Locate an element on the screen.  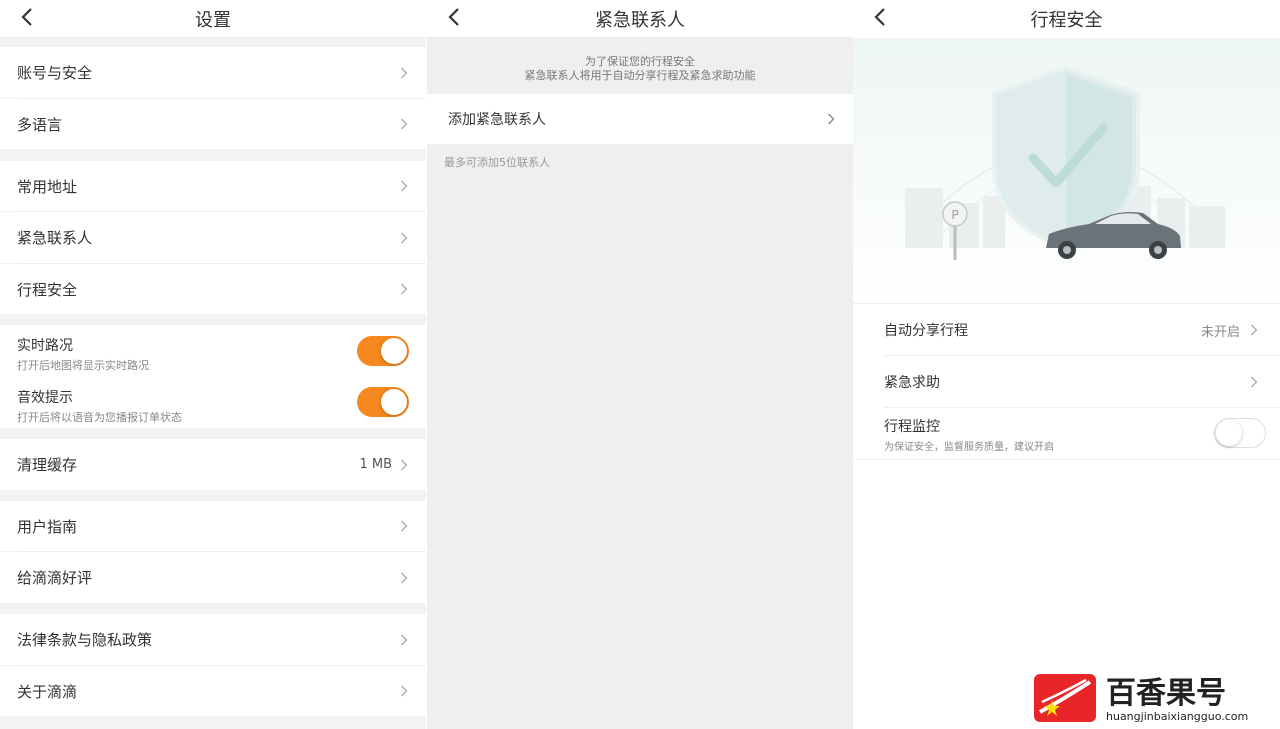
settings-item-account-security: 账号与安全 is located at coordinates (213, 72).